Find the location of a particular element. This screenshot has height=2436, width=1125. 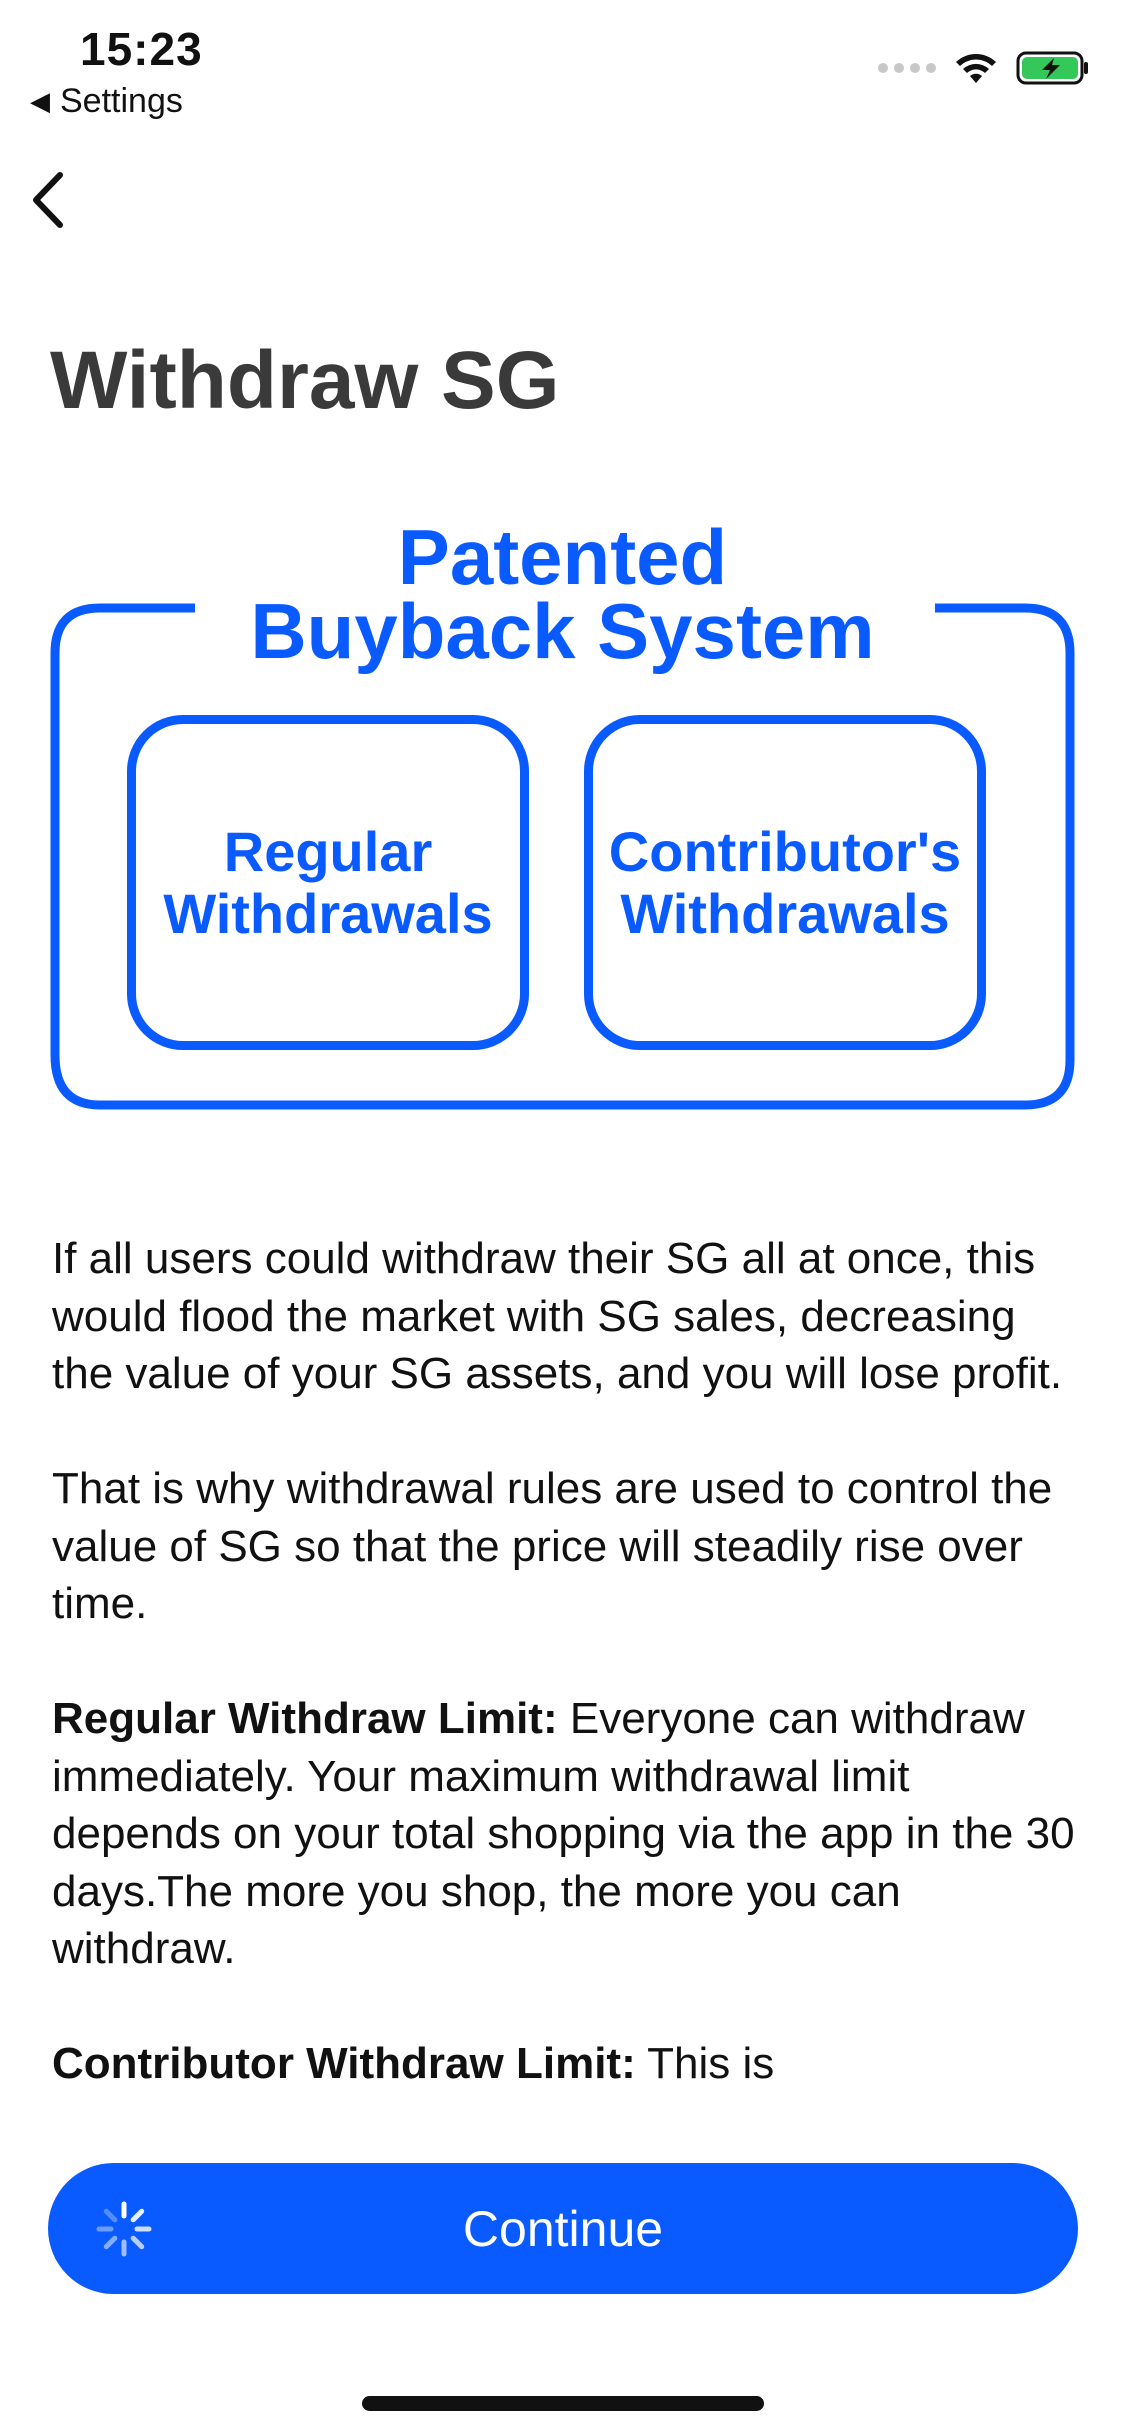

card-line1: Regular is located at coordinates (328, 851).